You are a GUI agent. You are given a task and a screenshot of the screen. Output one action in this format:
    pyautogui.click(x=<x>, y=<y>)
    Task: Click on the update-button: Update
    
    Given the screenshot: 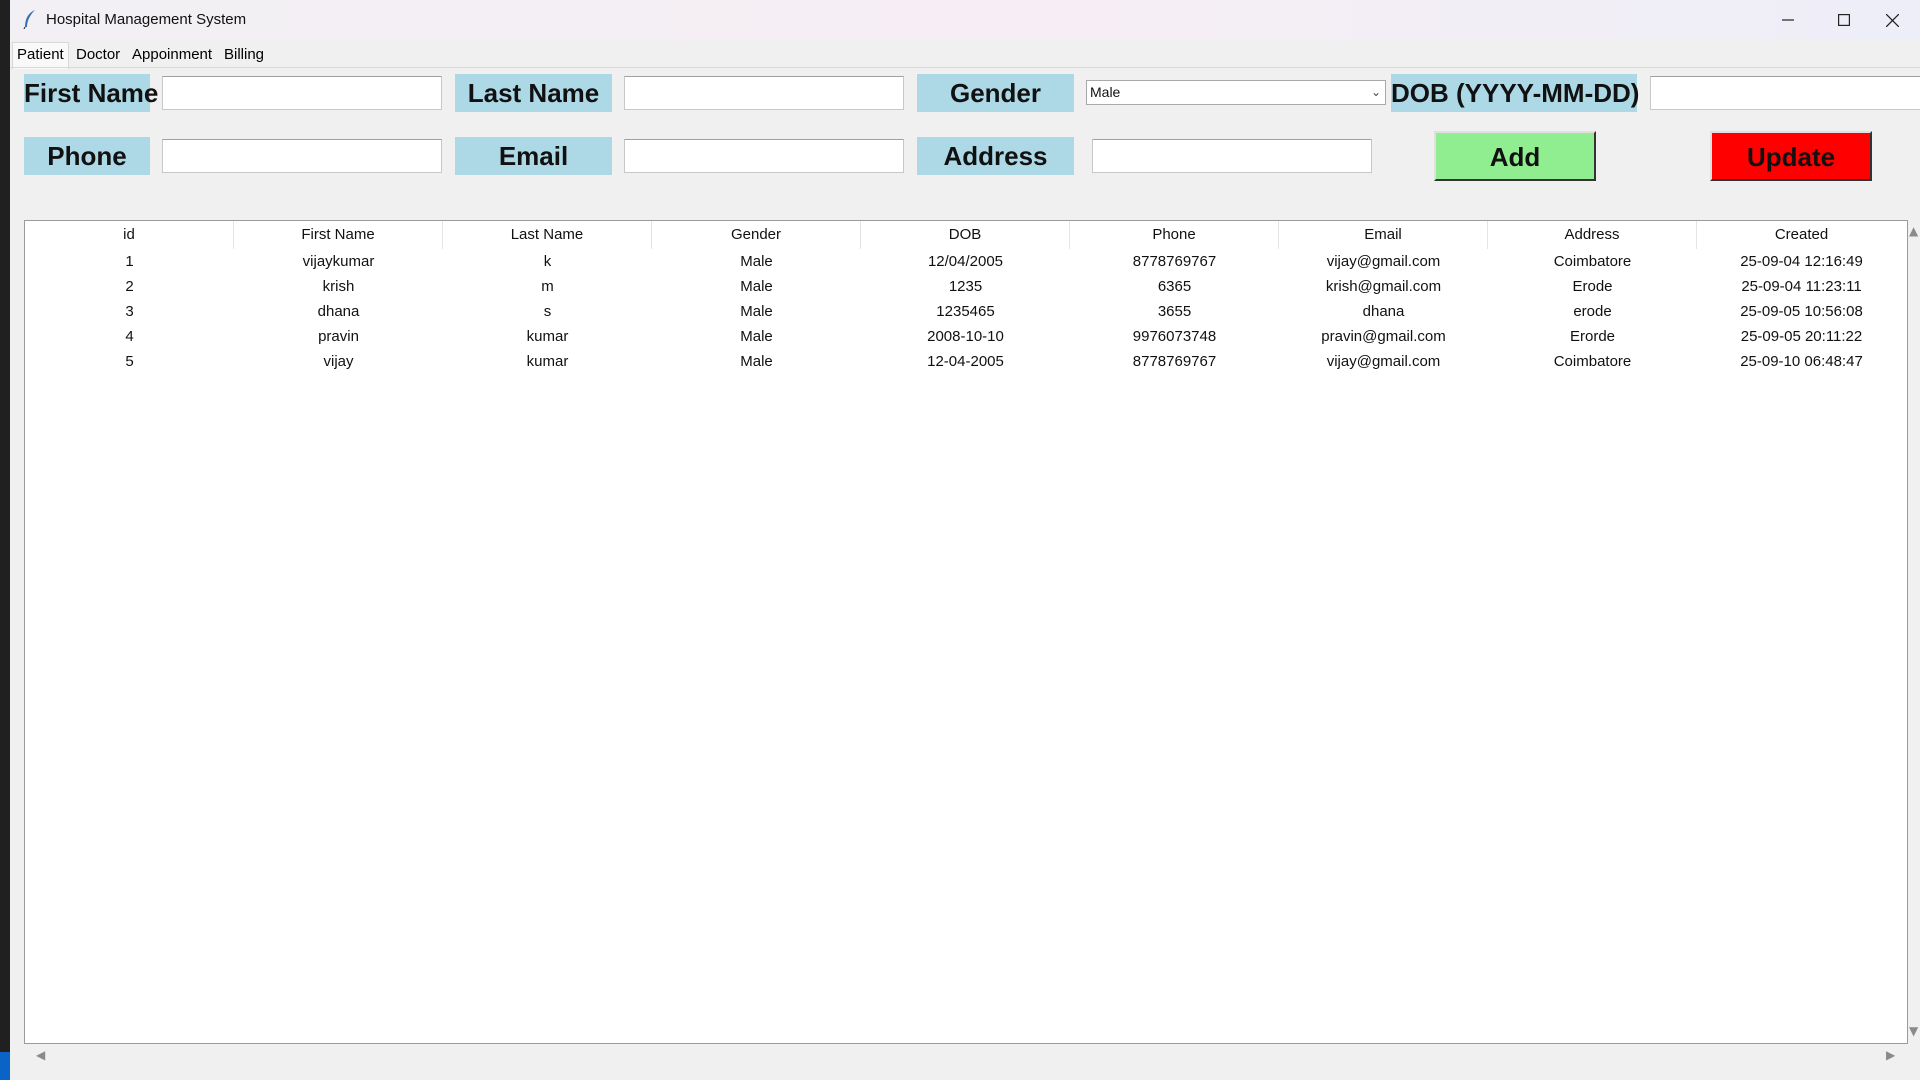 What is the action you would take?
    pyautogui.click(x=1791, y=156)
    